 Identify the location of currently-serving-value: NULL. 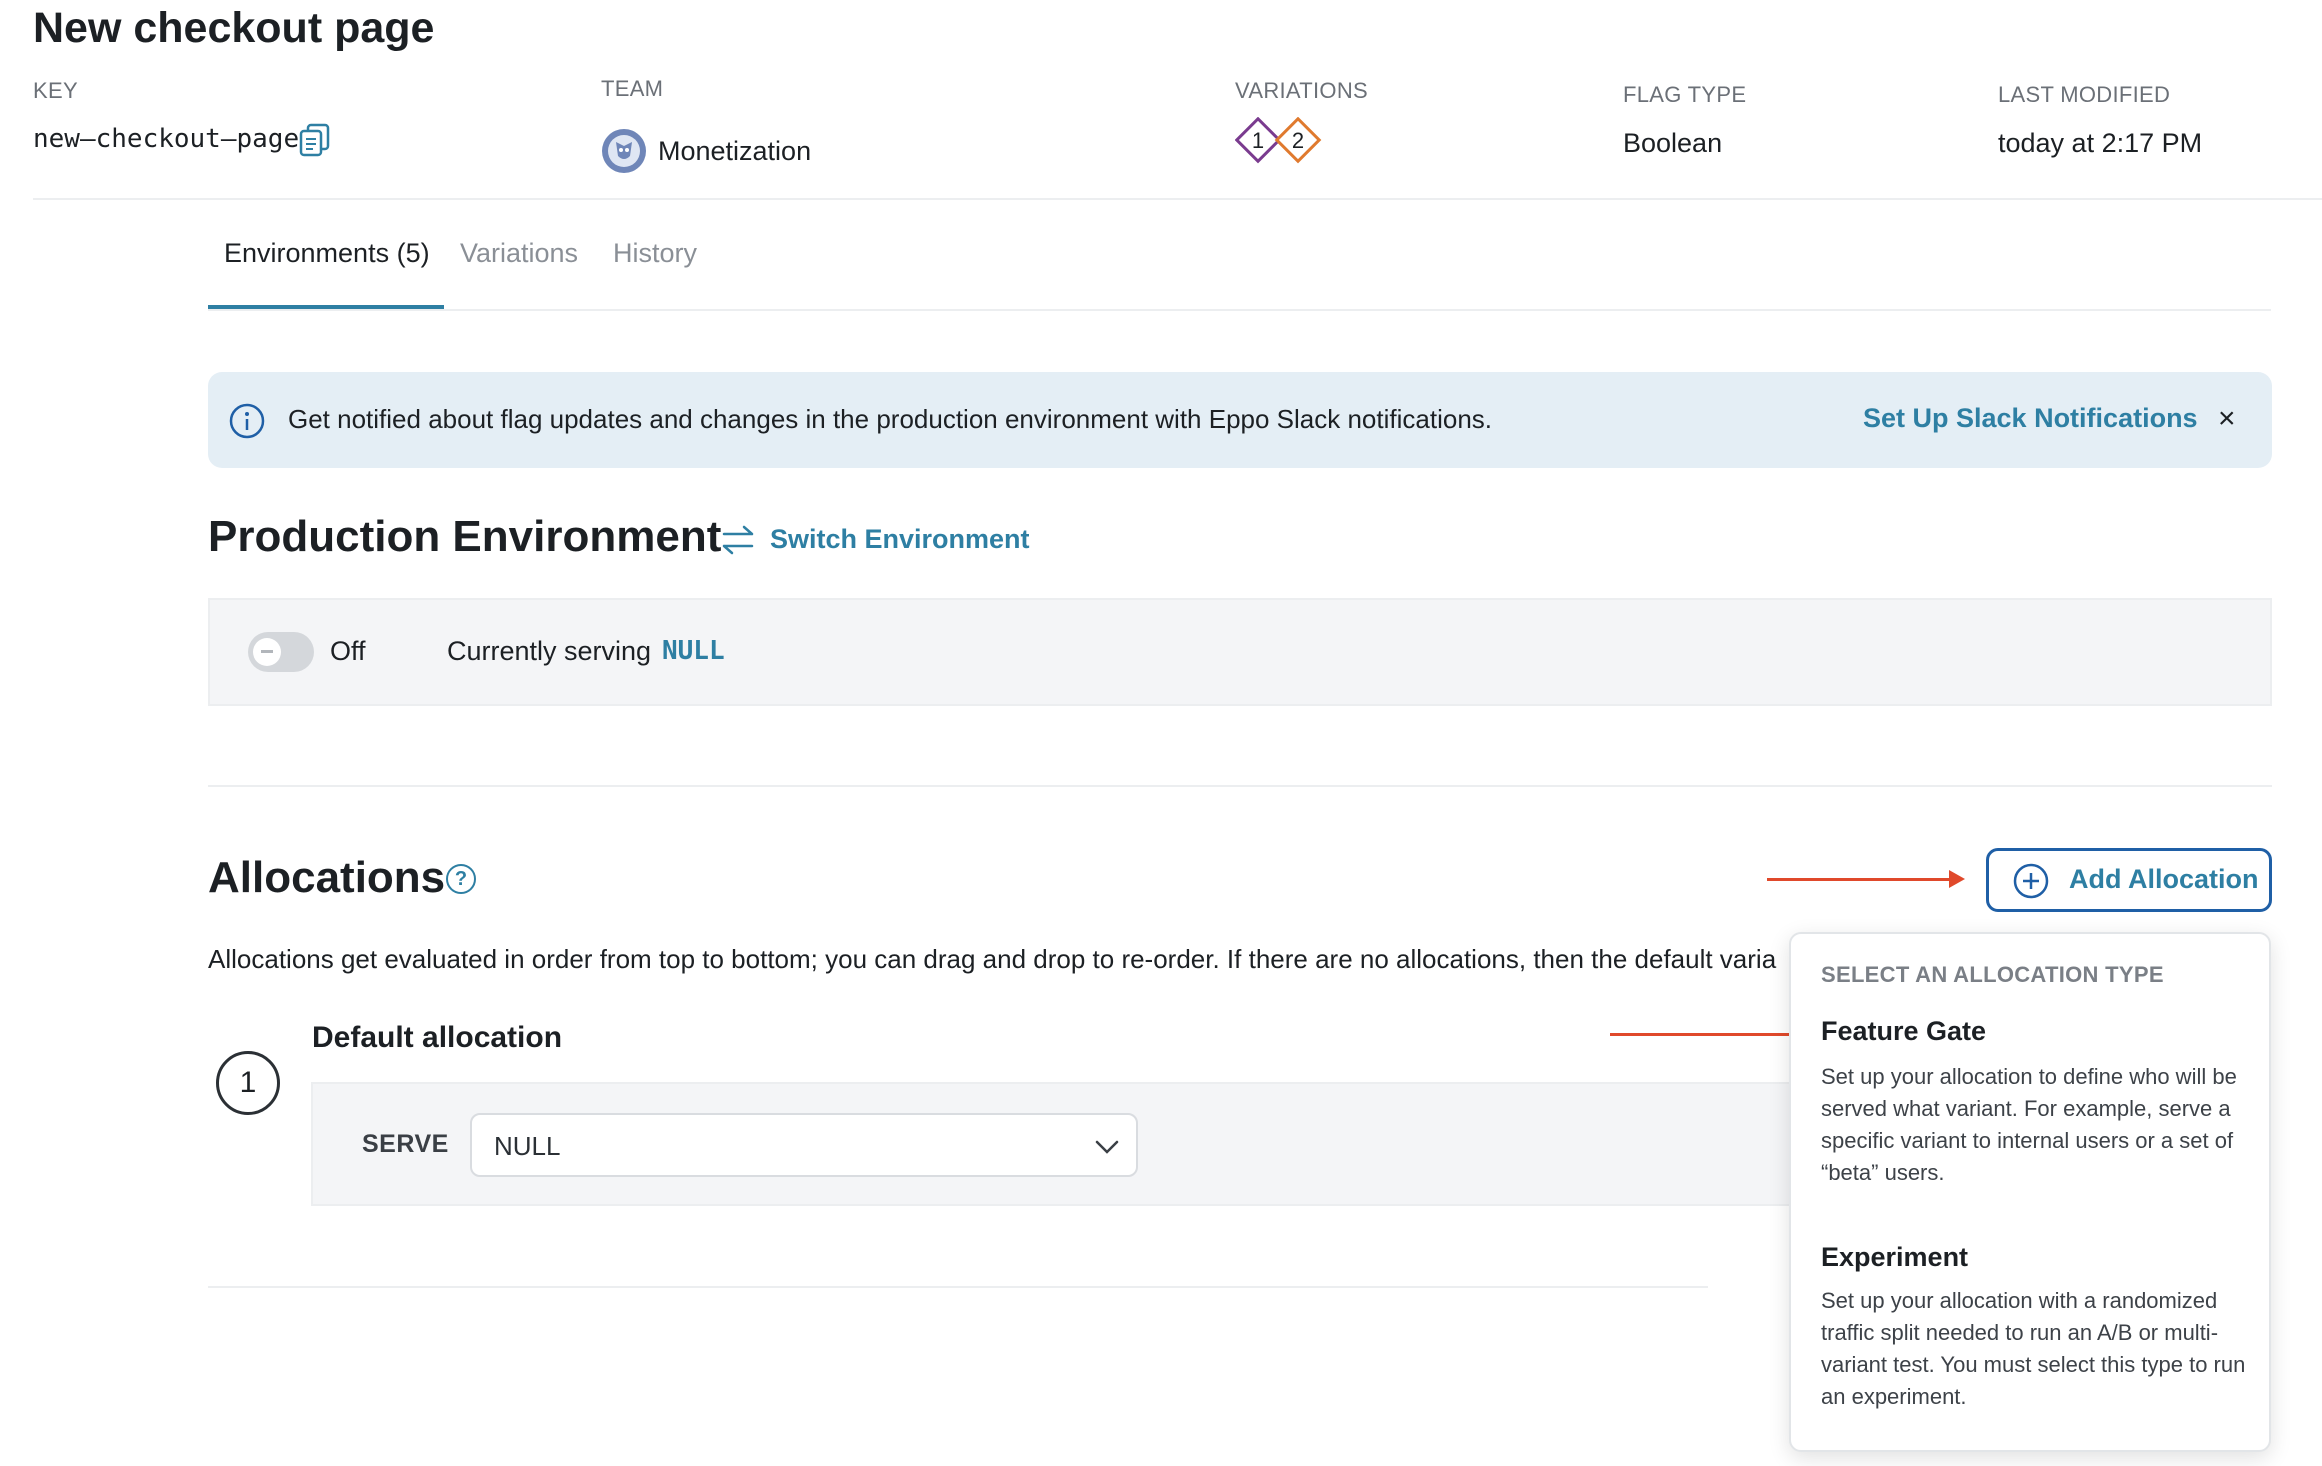
(693, 651).